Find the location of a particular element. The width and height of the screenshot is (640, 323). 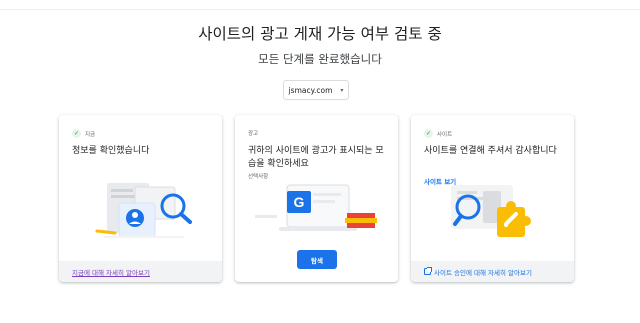

top-divider is located at coordinates (320, 9).